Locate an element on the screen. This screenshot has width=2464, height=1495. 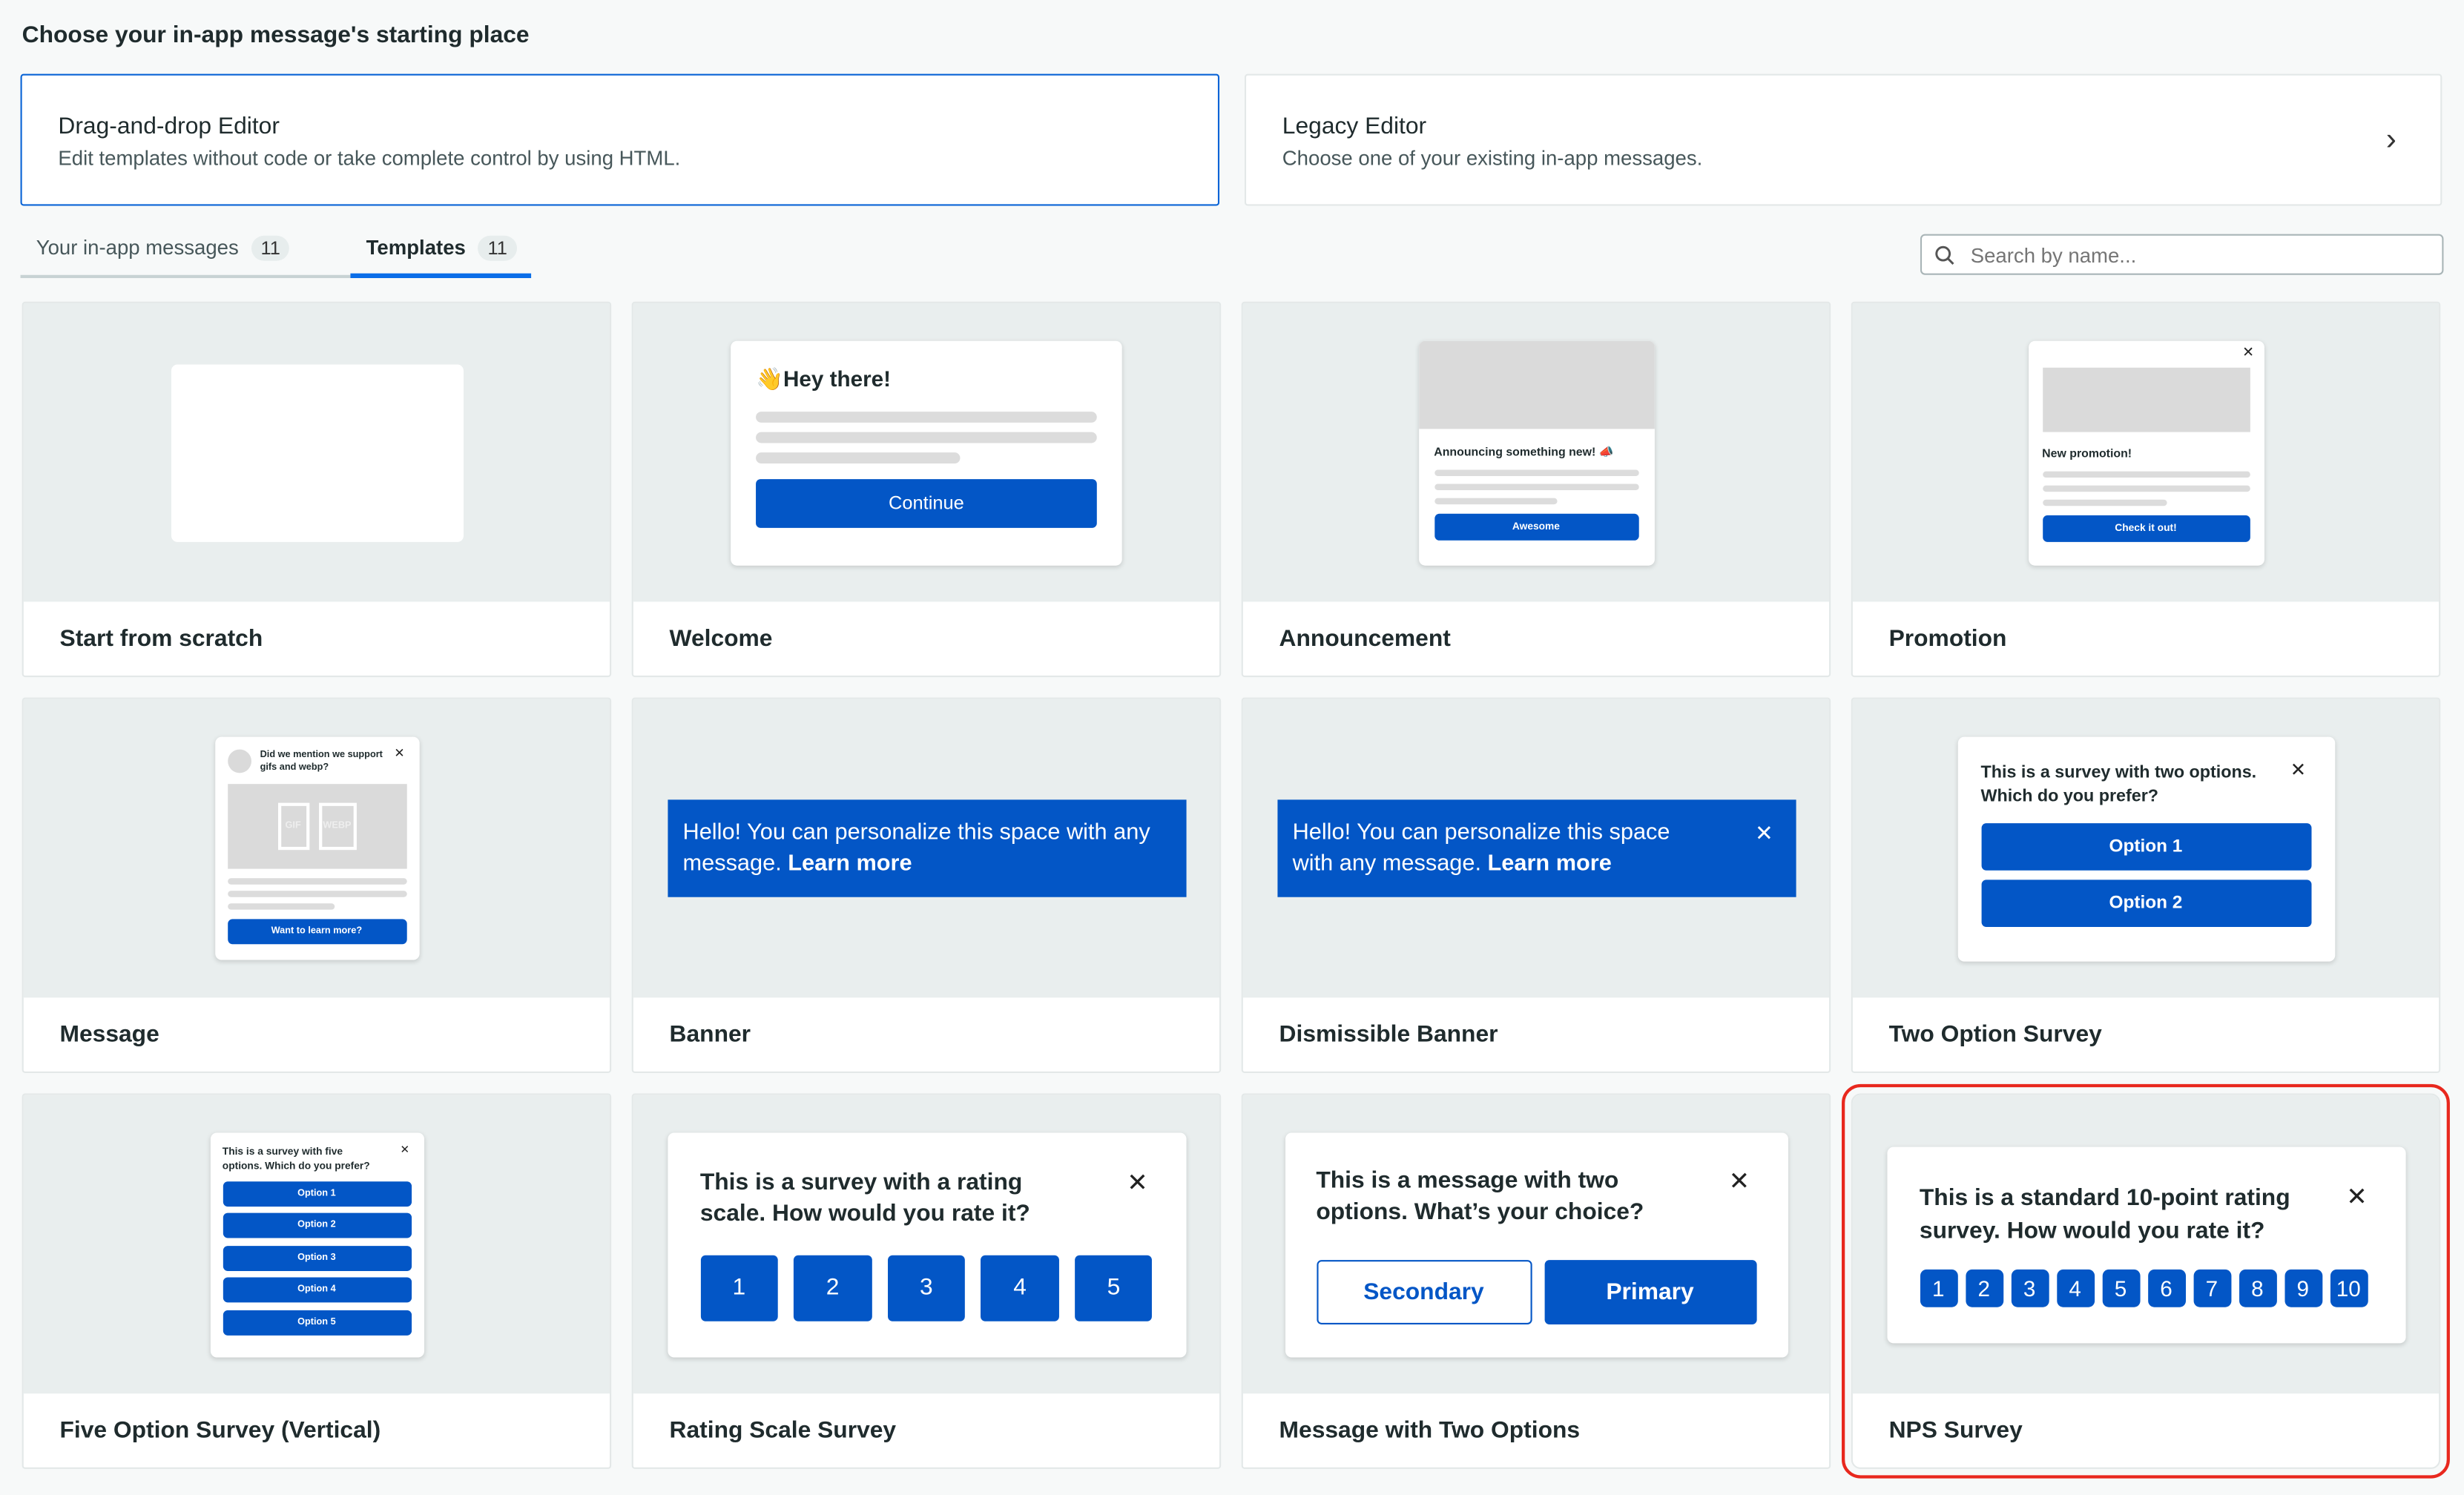
nps-rating-button: 8 is located at coordinates (2257, 1287).